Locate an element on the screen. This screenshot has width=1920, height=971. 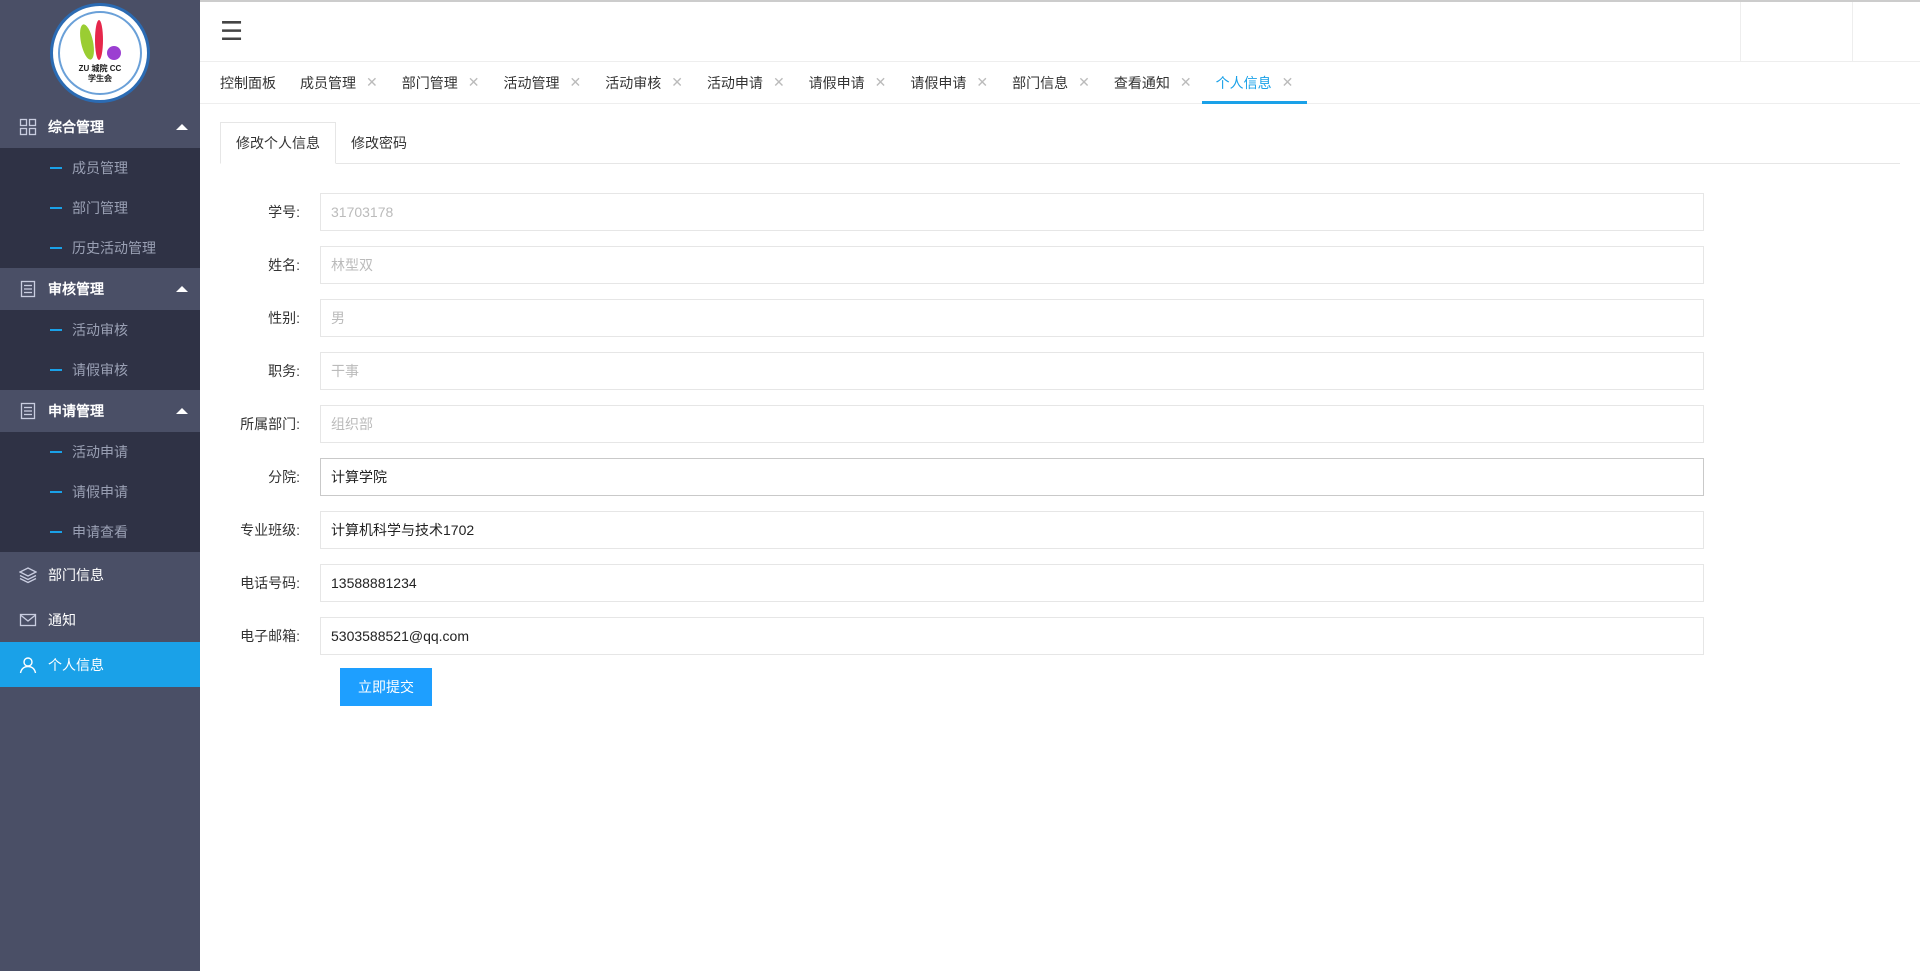
form-row: 性别: is located at coordinates (1060, 318).